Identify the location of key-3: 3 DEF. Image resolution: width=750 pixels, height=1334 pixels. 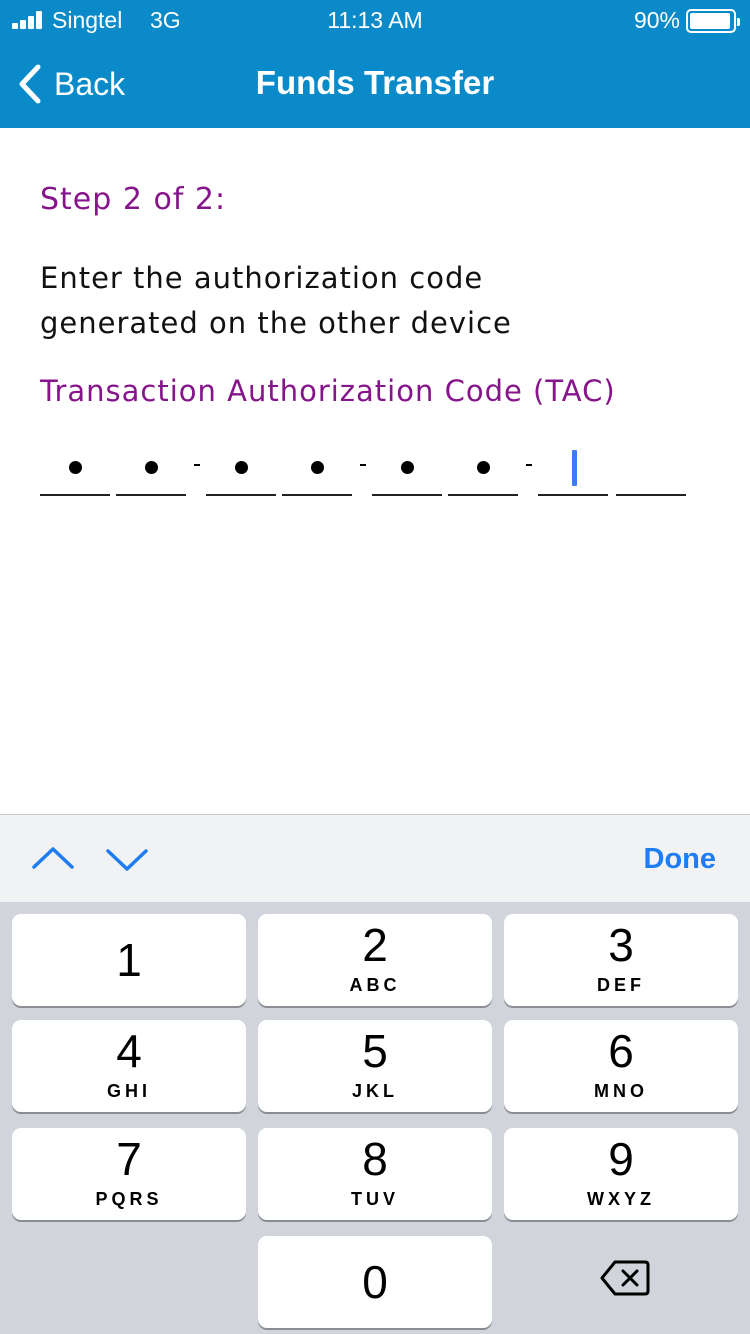
(621, 960).